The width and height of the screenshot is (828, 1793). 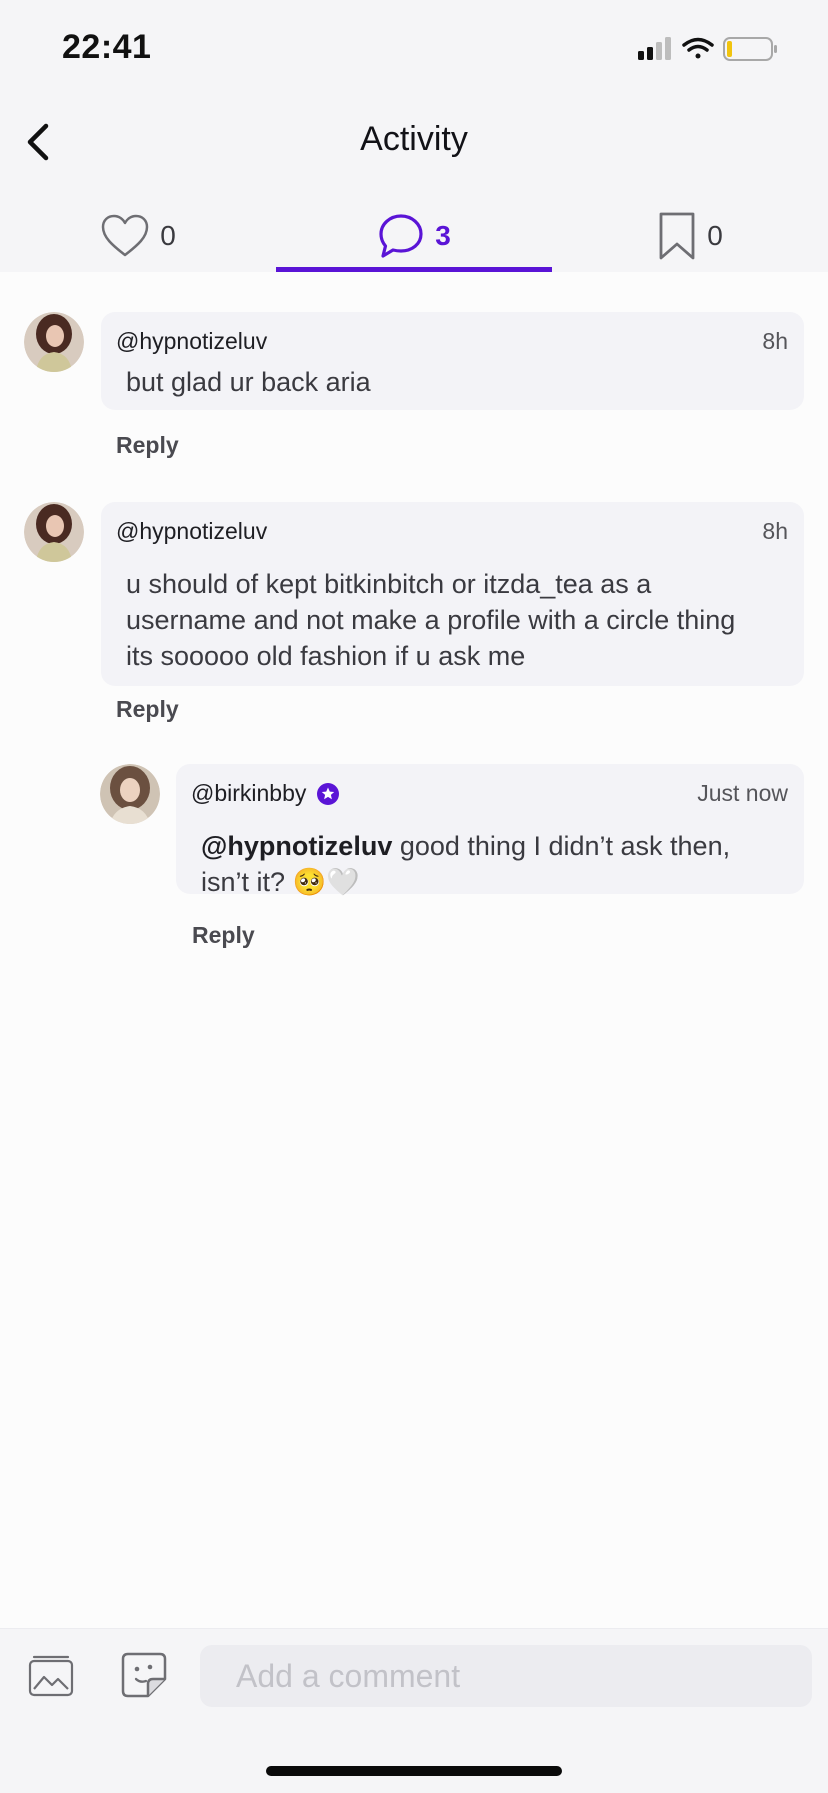 What do you see at coordinates (107, 47) in the screenshot?
I see `status-time: 22:41` at bounding box center [107, 47].